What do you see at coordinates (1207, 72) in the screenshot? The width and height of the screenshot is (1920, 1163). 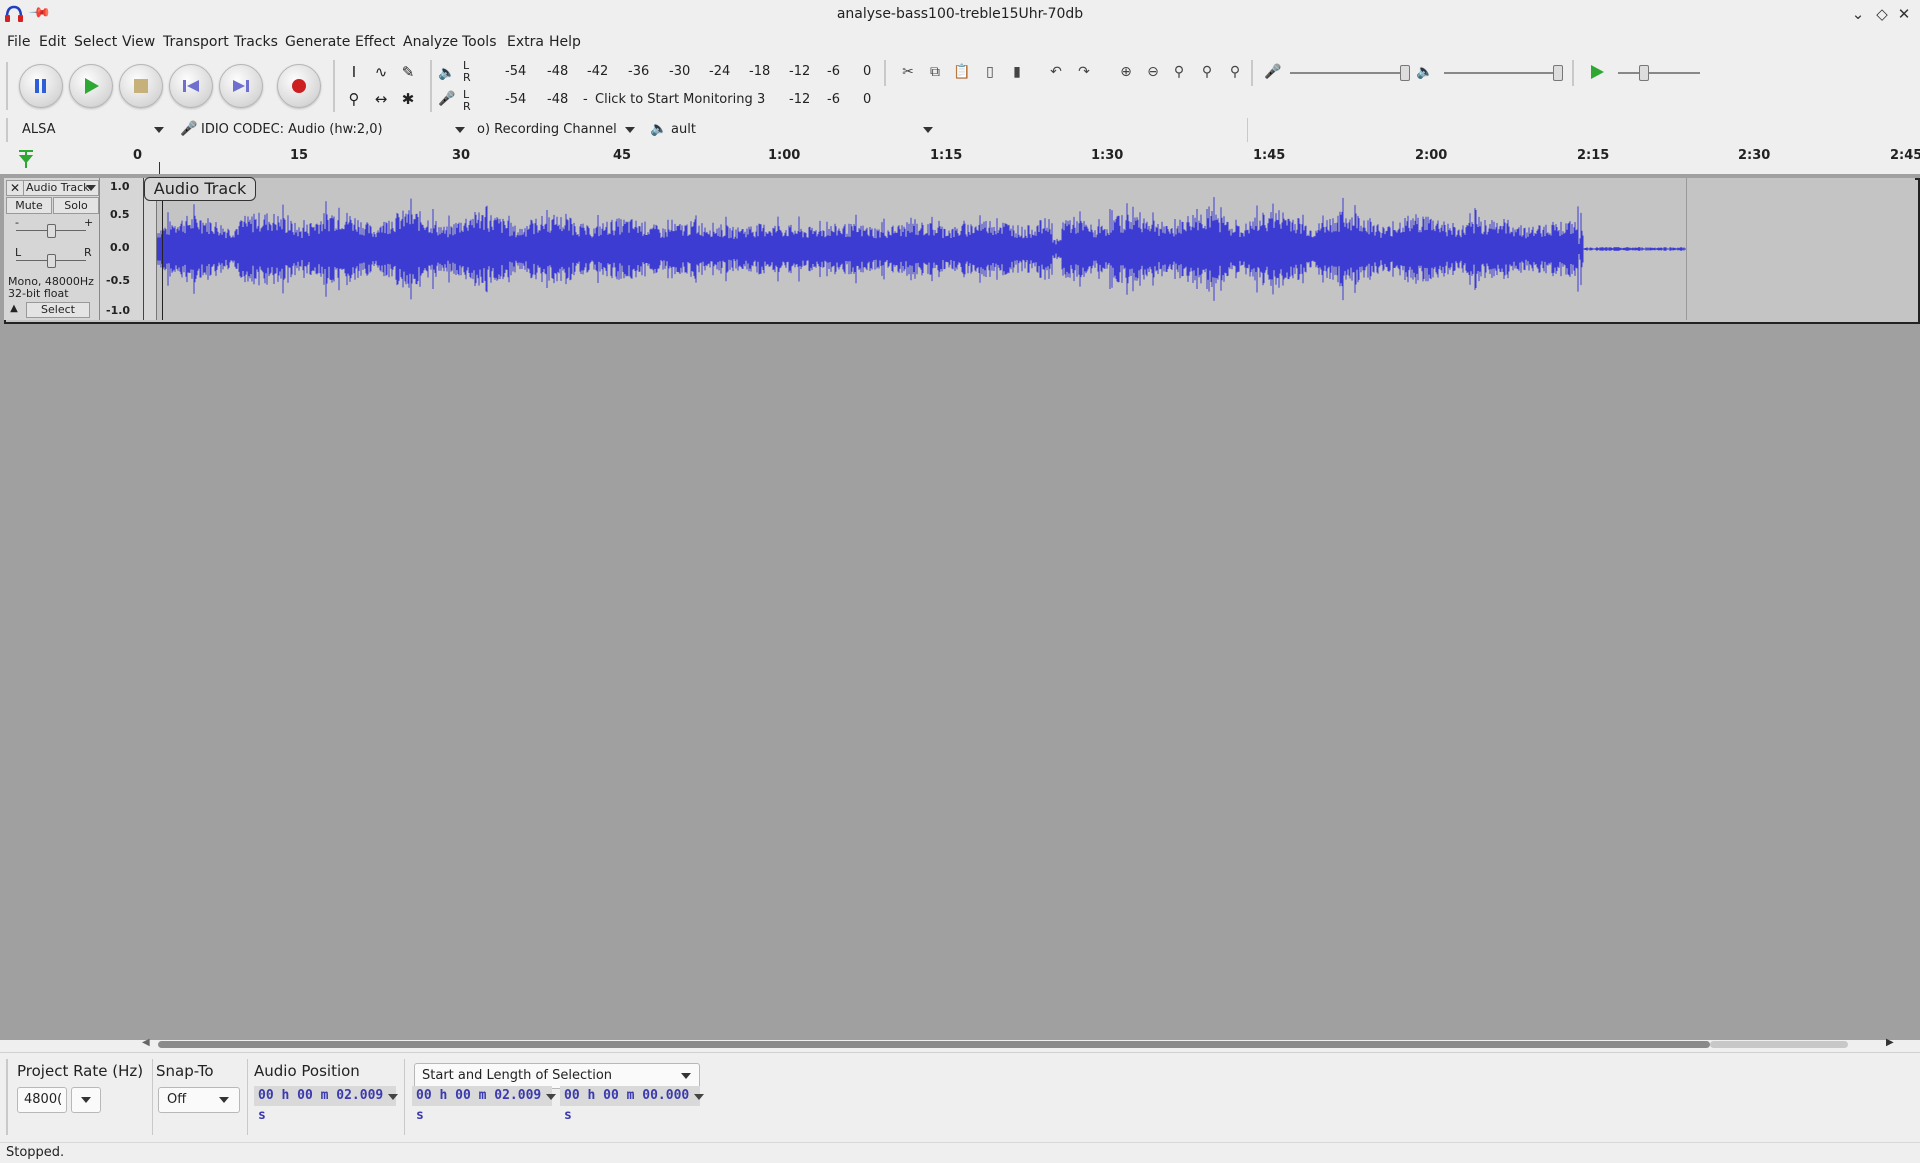 I see `fit-project-icon: ⚲` at bounding box center [1207, 72].